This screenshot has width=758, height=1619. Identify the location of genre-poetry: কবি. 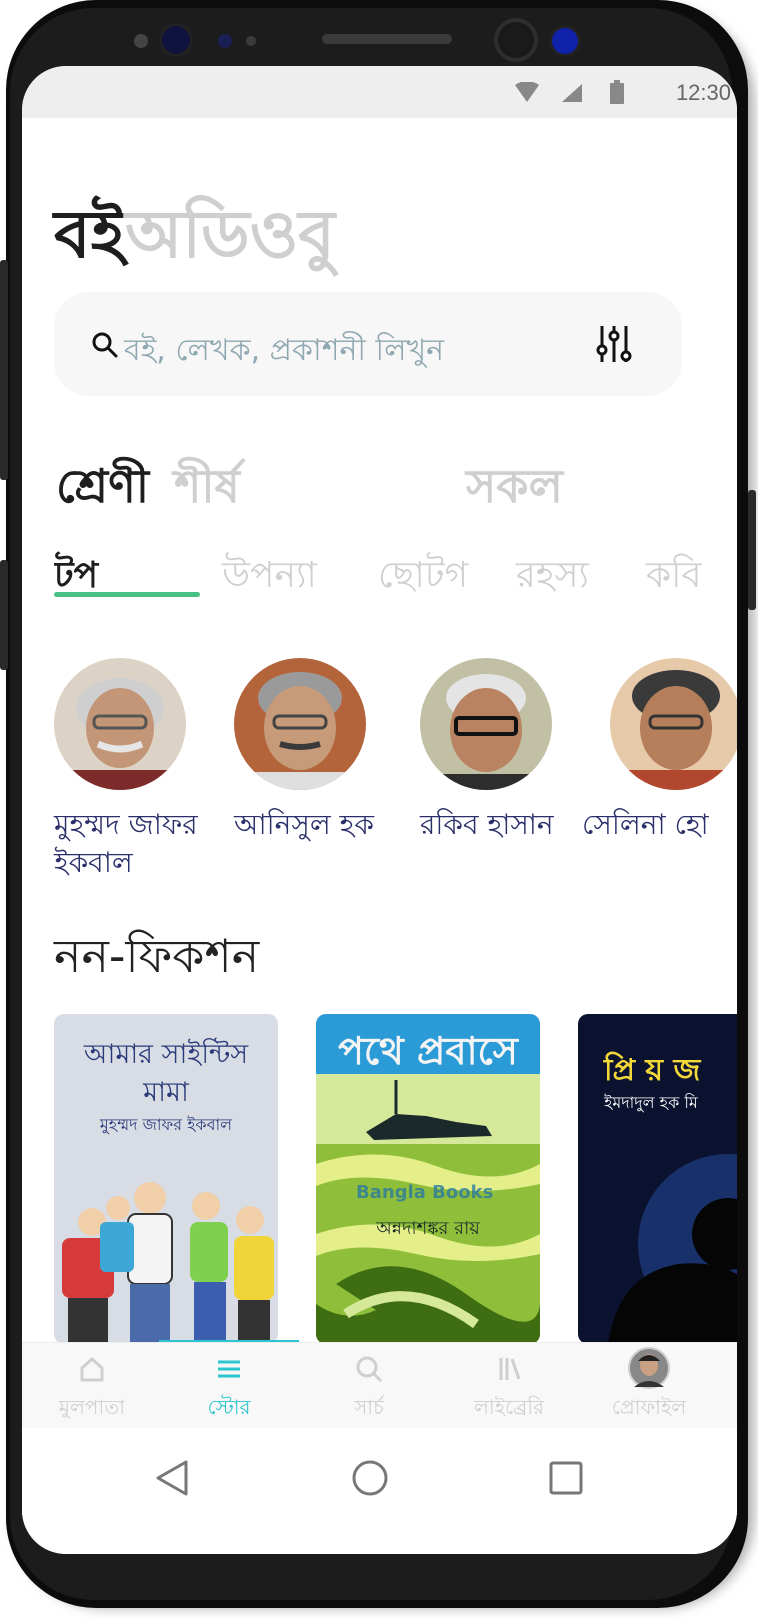
(674, 578).